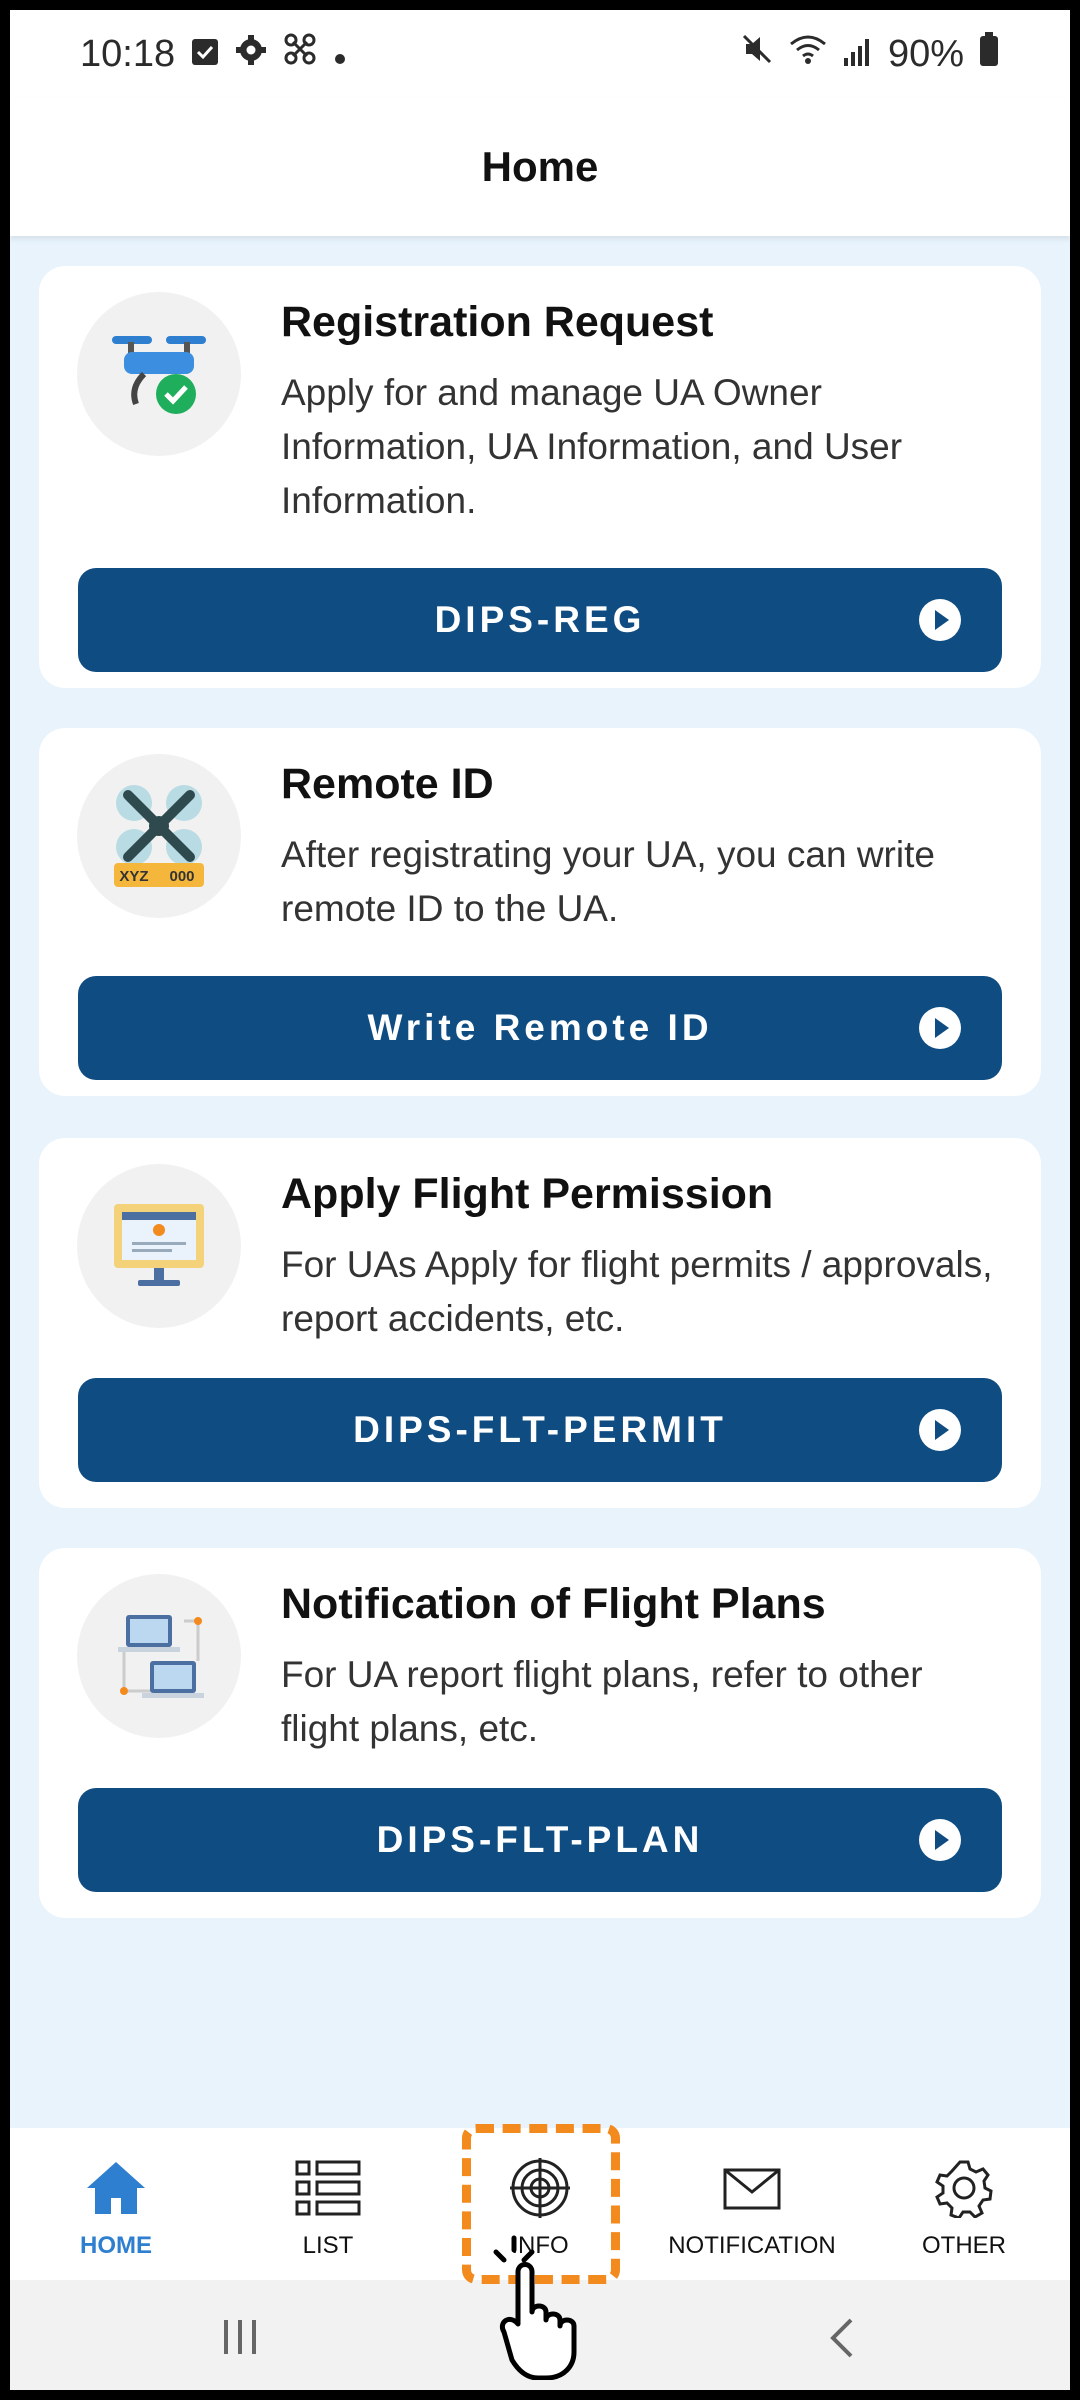  What do you see at coordinates (752, 2189) in the screenshot?
I see `mail-icon` at bounding box center [752, 2189].